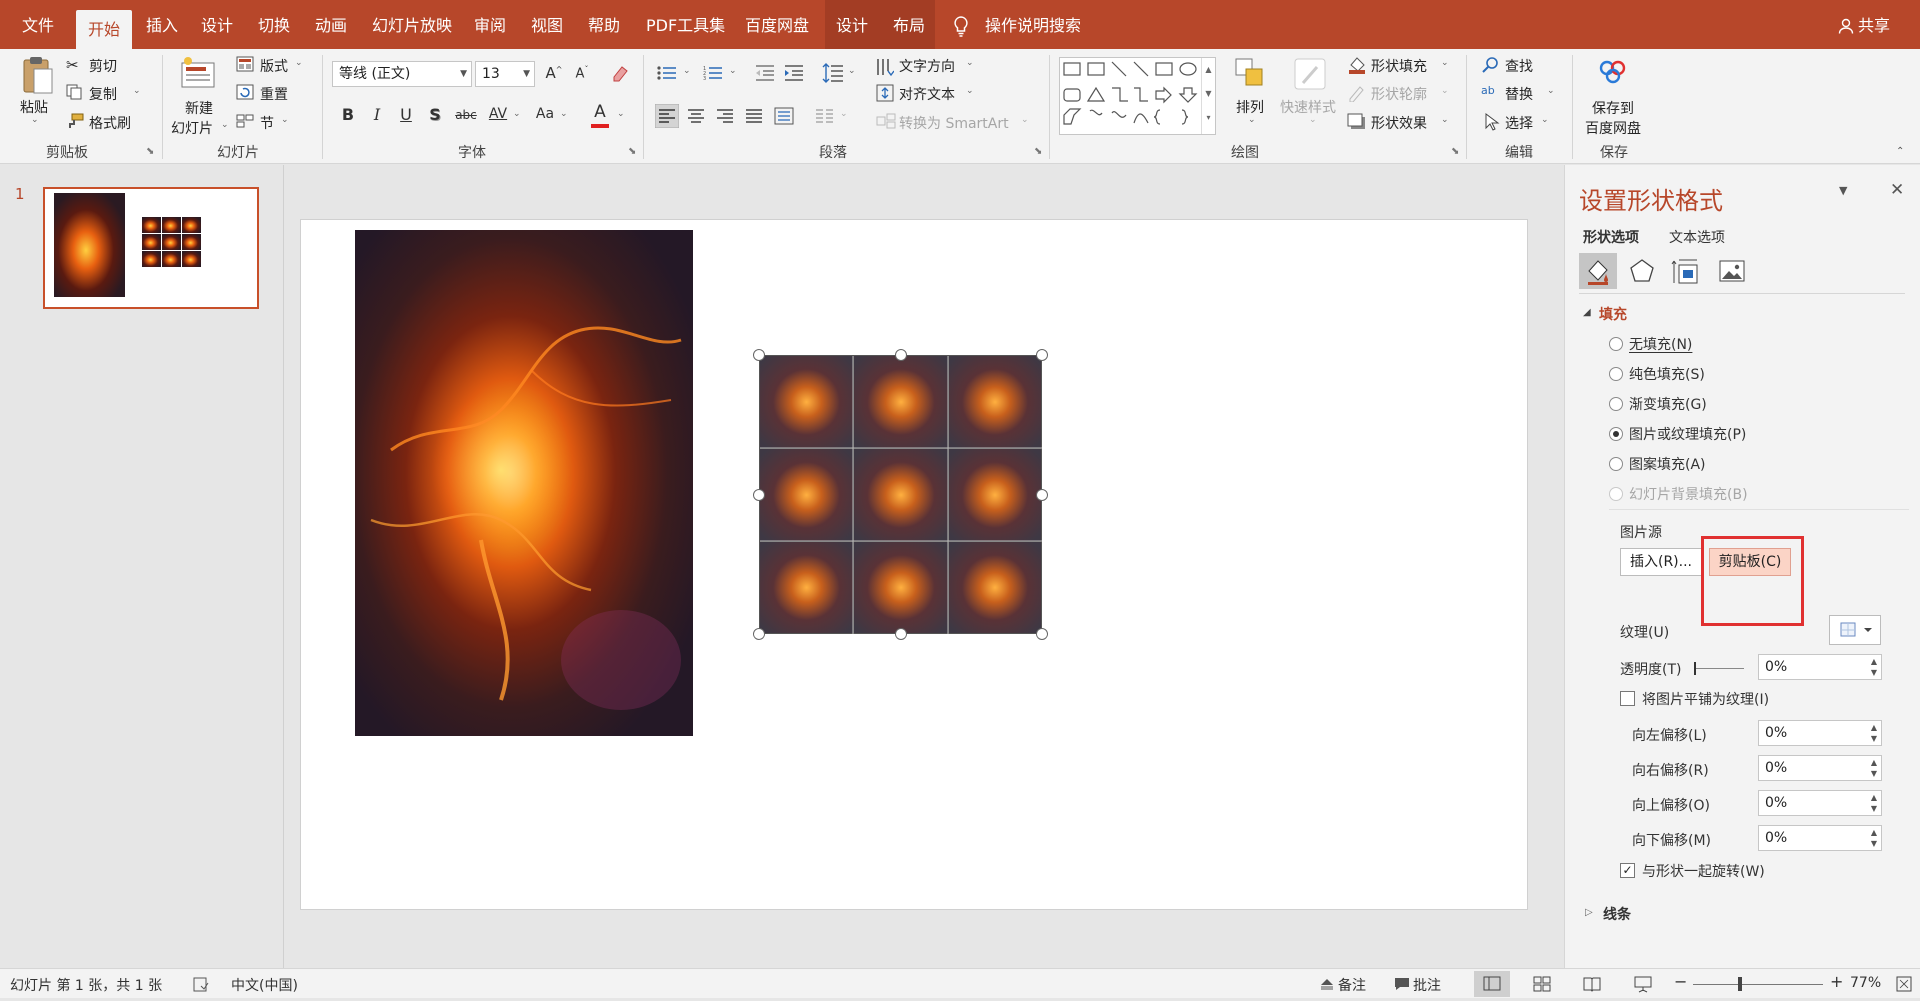 This screenshot has width=1920, height=1001. Describe the element at coordinates (1820, 803) in the screenshot. I see `offset-top-input: 0% ▲ ▼` at that location.